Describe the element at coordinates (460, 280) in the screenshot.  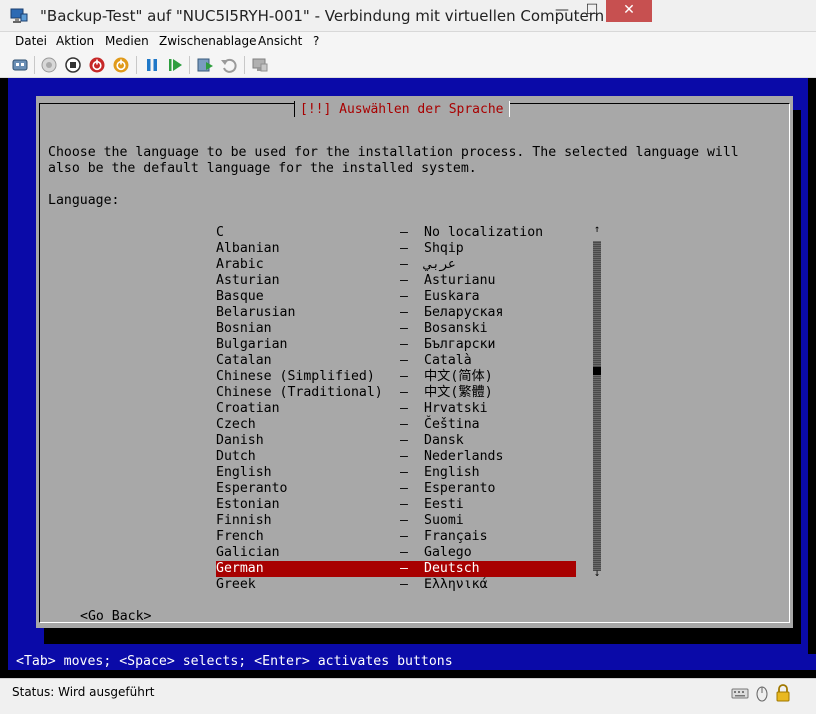
I see `language-native-name: Asturianu` at that location.